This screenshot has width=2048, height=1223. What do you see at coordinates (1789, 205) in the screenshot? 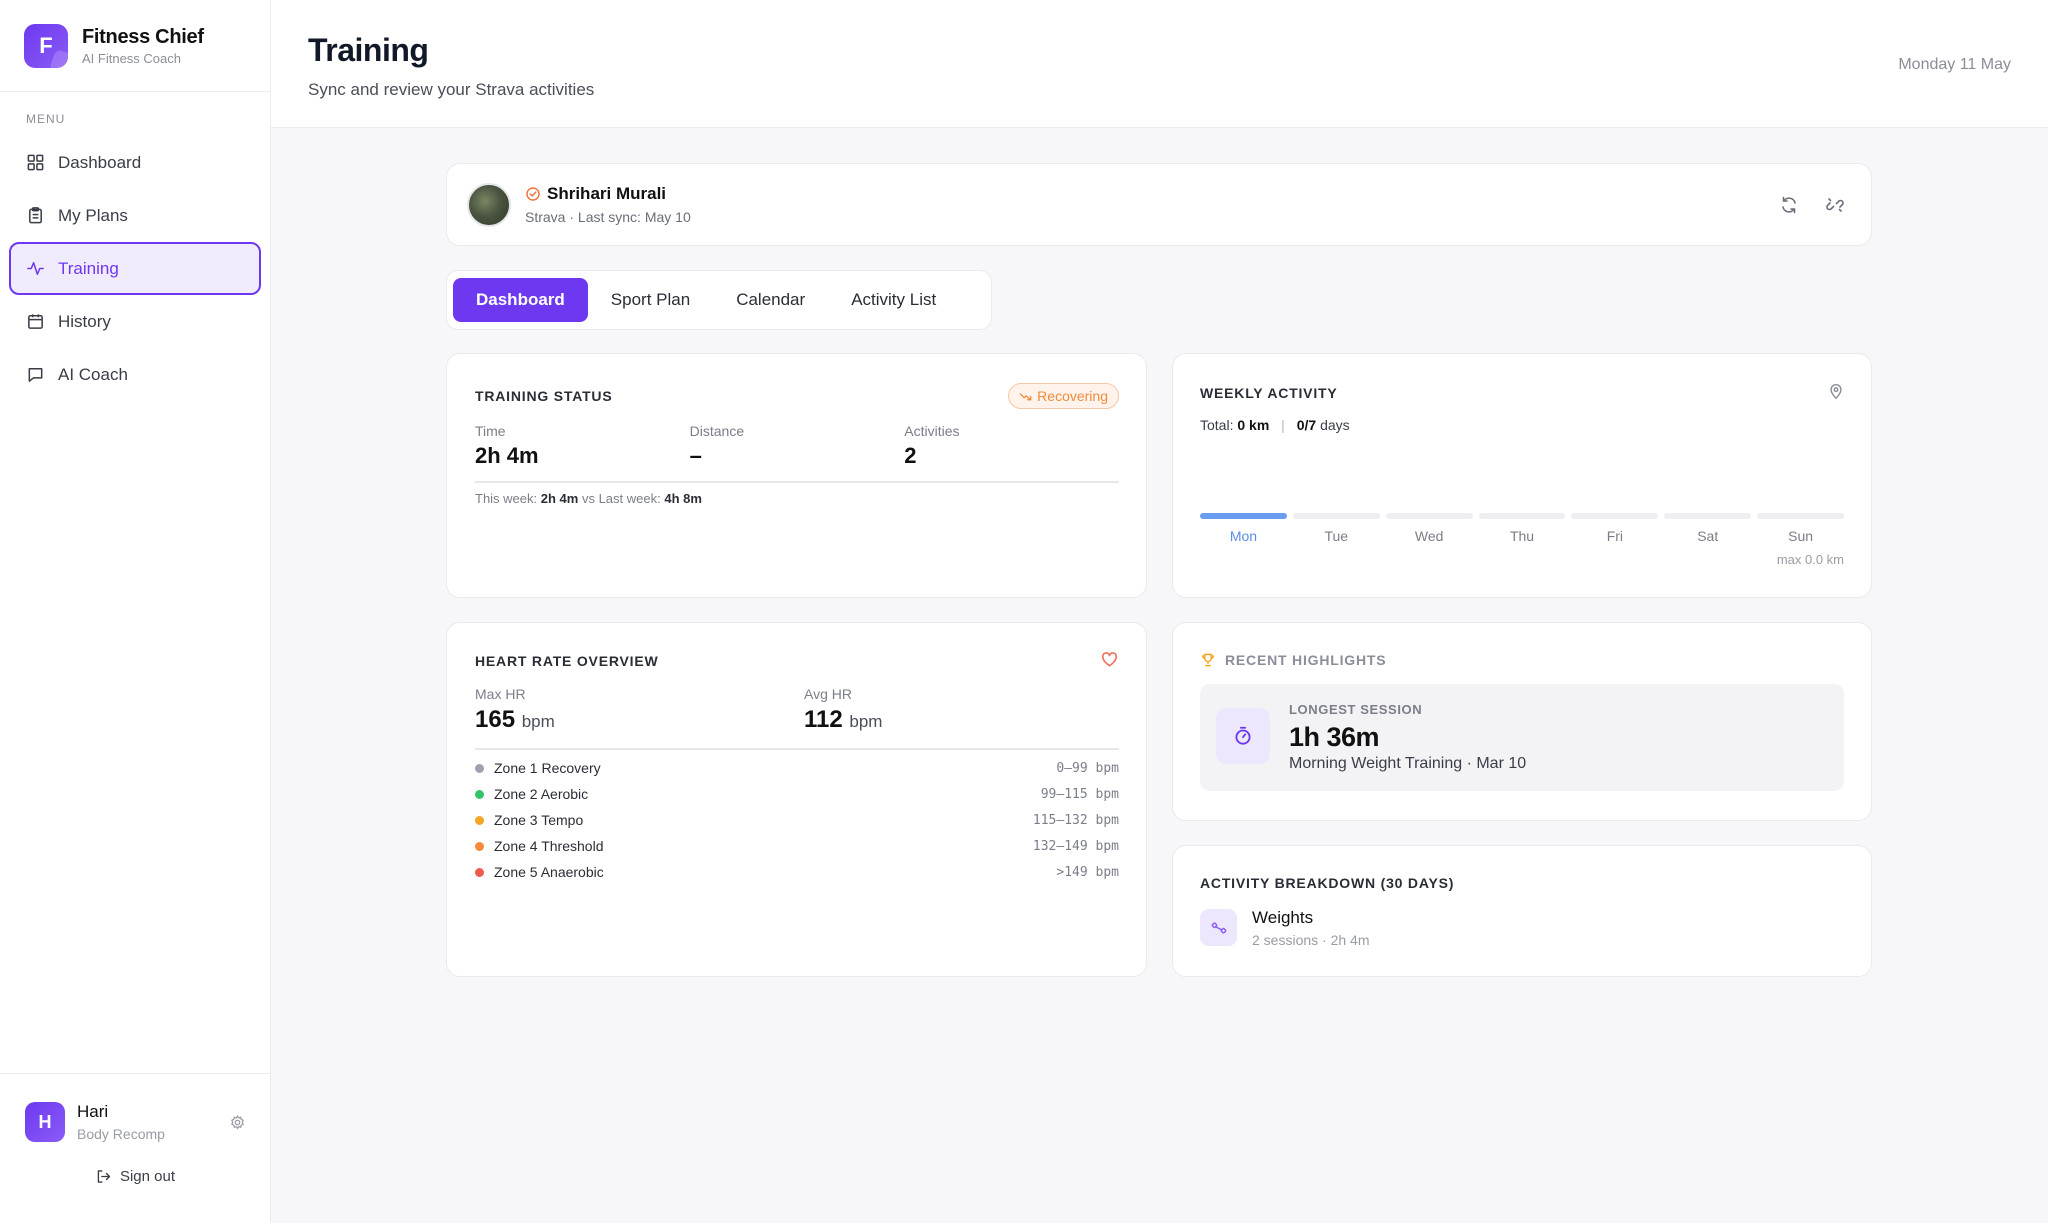
I see `refresh-icon` at bounding box center [1789, 205].